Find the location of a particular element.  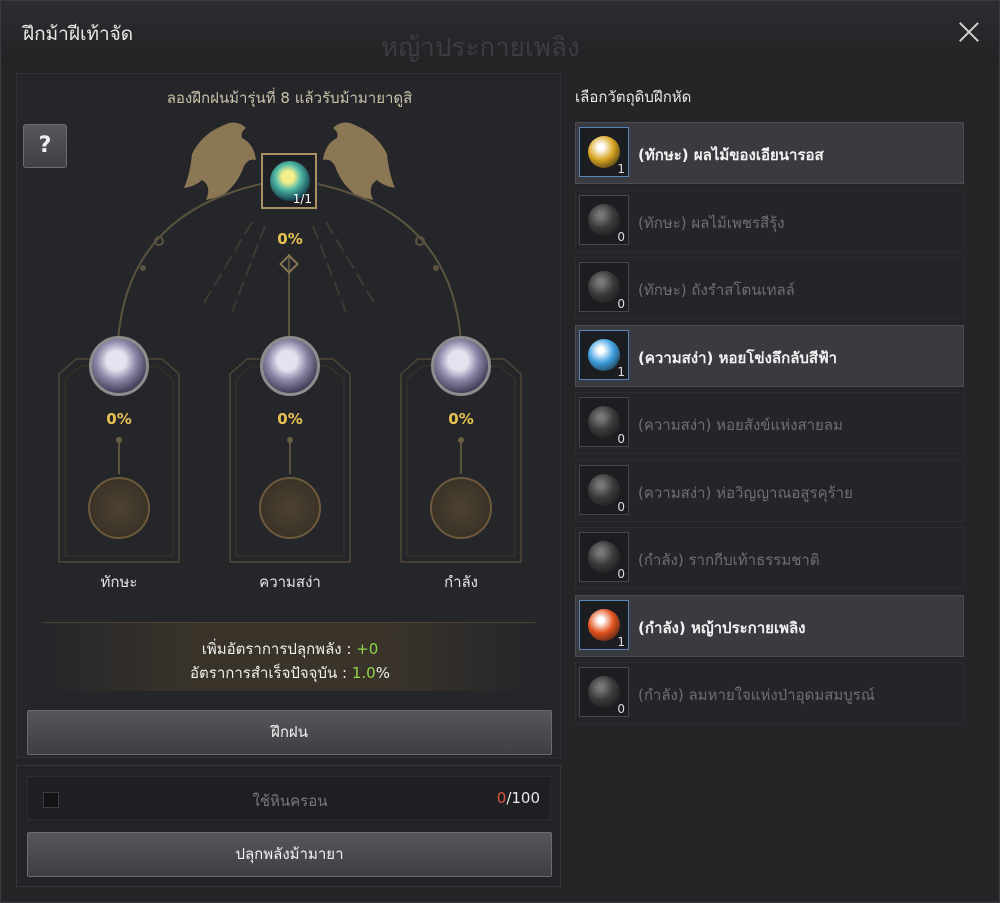

use-stone-row: ใช้หินครอน 0/100 is located at coordinates (289, 798).